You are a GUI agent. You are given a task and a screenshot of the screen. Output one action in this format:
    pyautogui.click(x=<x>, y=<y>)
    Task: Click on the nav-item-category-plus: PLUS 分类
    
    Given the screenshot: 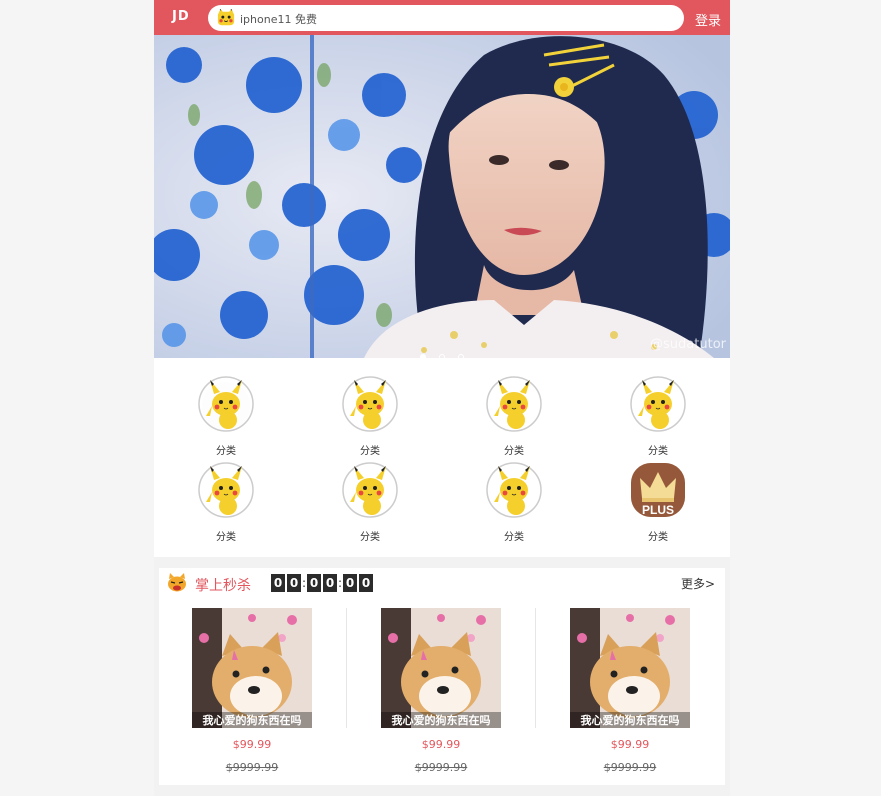 What is the action you would take?
    pyautogui.click(x=658, y=503)
    